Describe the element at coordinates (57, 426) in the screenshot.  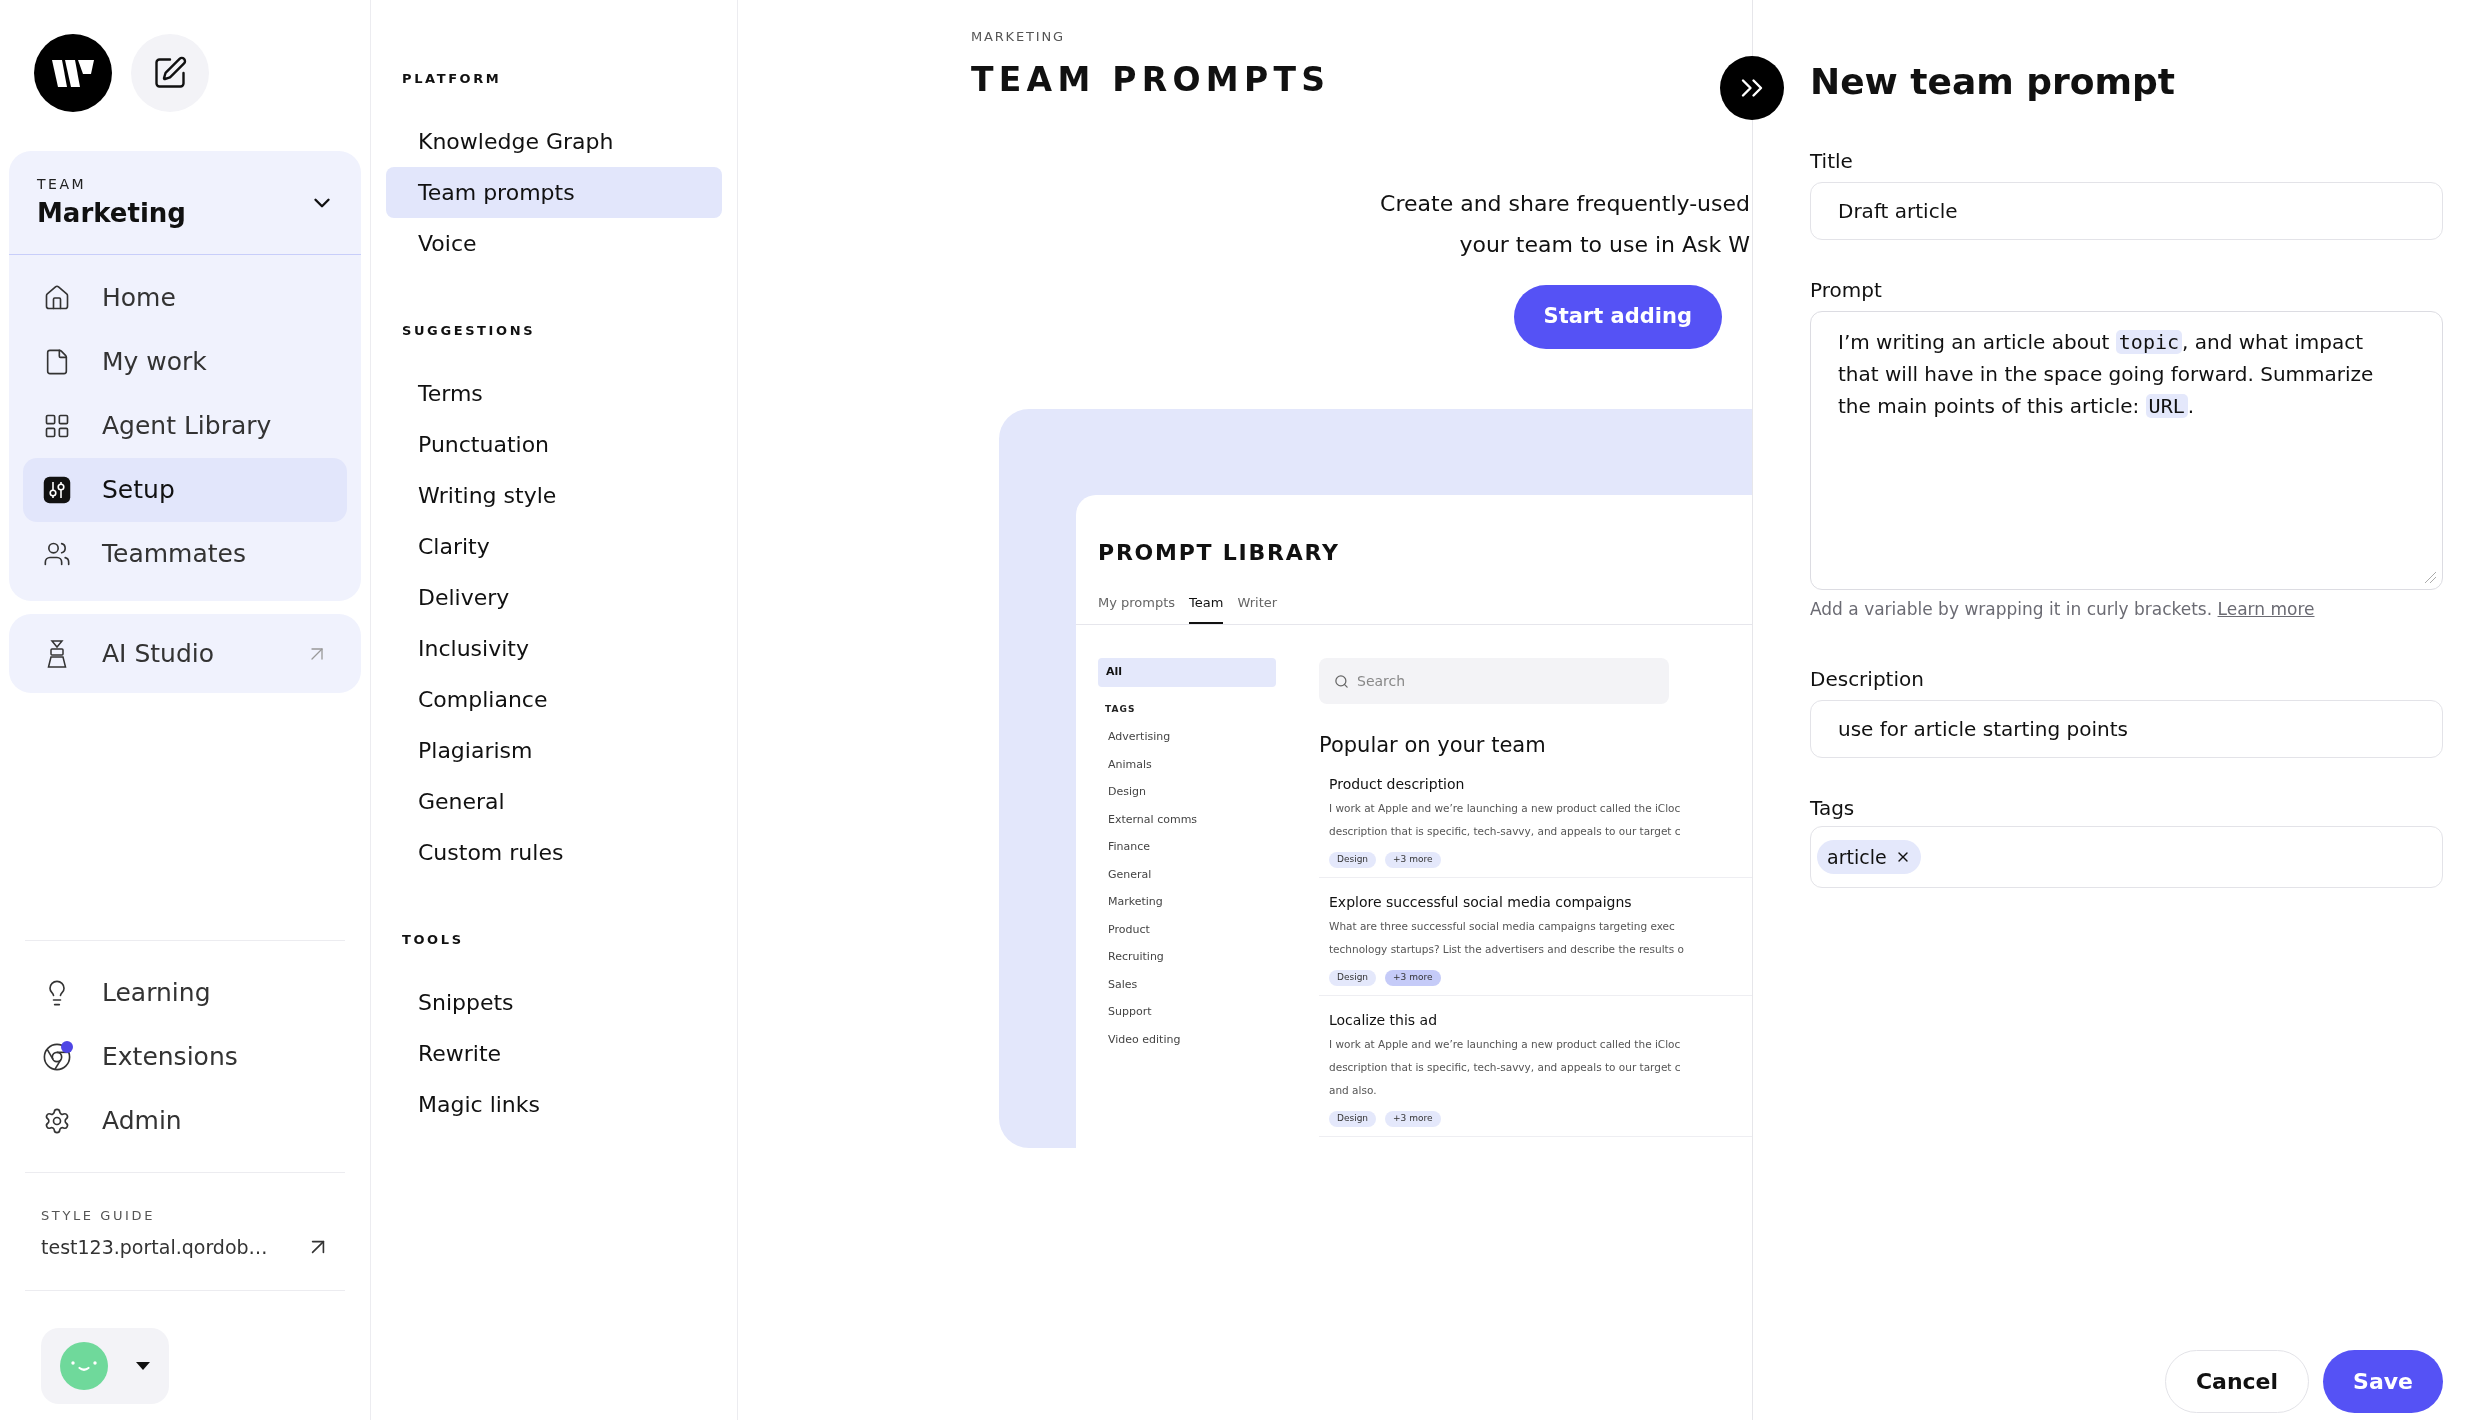
I see `grid-icon` at that location.